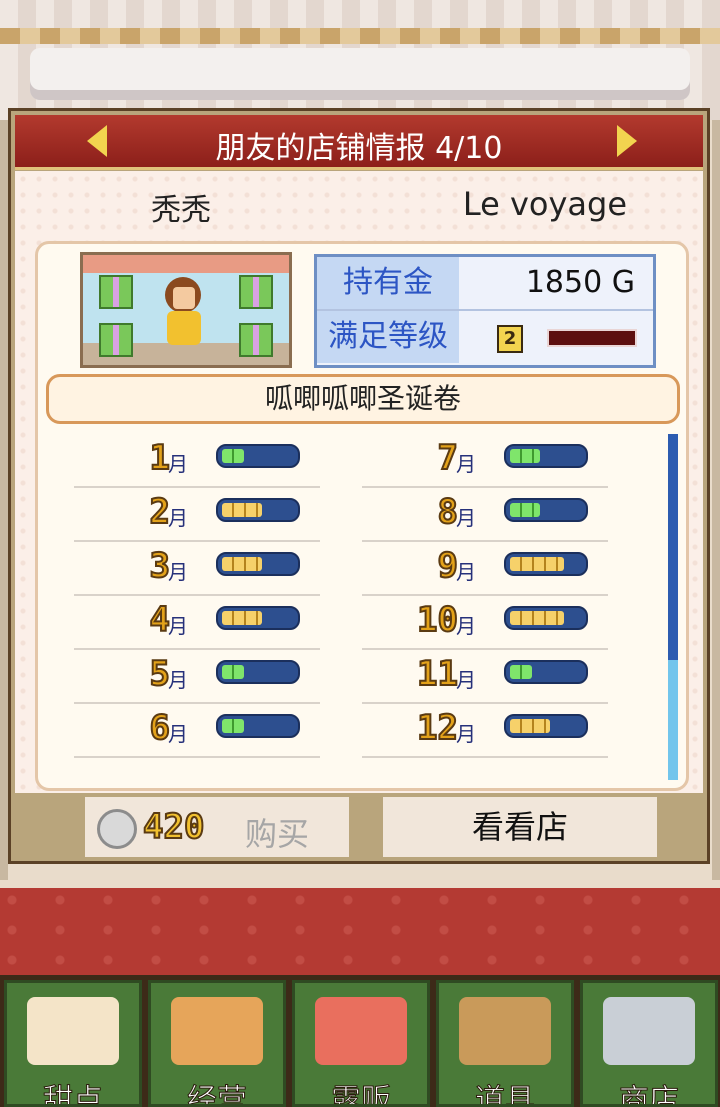  What do you see at coordinates (173, 827) in the screenshot?
I see `buy-price: 420` at bounding box center [173, 827].